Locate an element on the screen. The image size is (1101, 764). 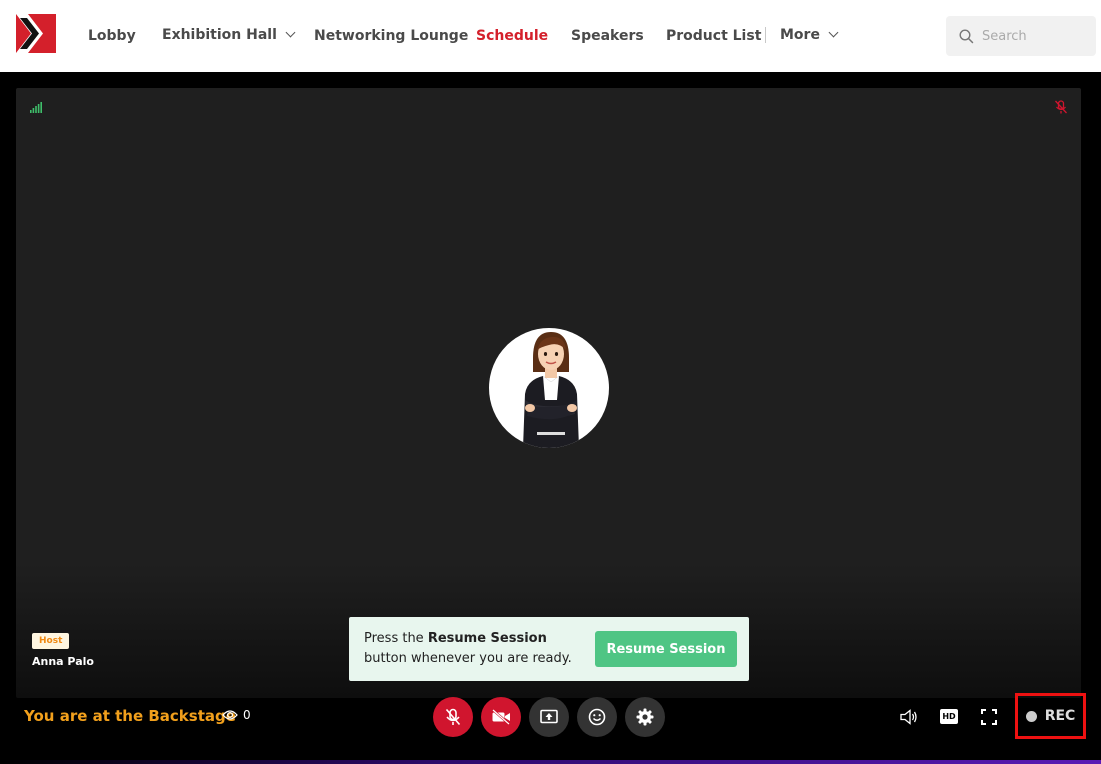
share-screen-icon is located at coordinates (549, 716).